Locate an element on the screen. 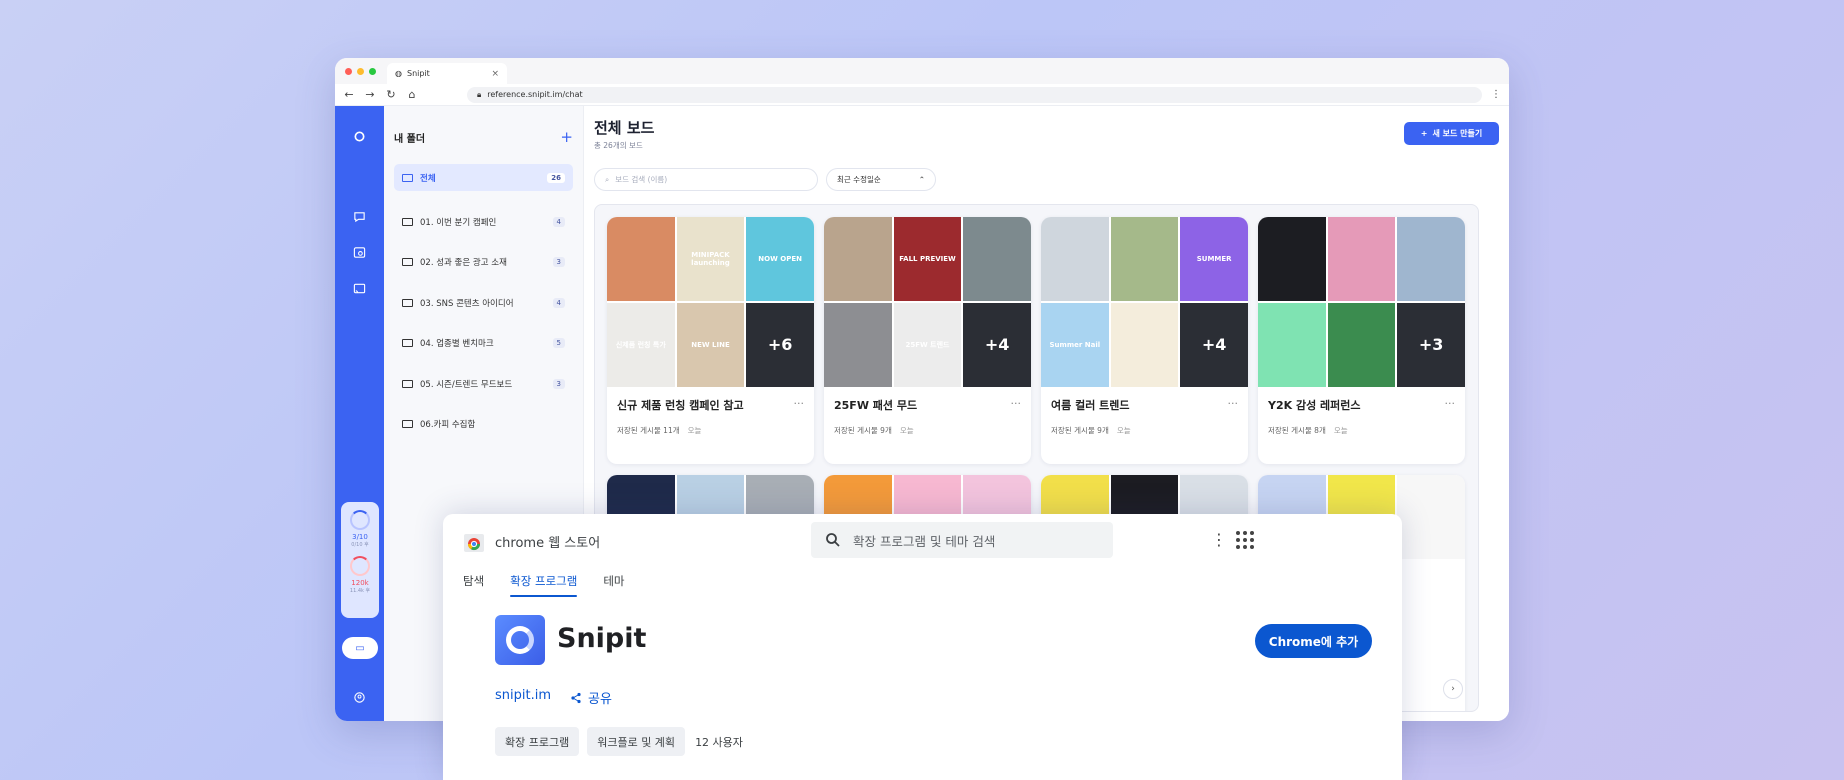  tab-bar: ◍ Snipit × is located at coordinates (922, 71).